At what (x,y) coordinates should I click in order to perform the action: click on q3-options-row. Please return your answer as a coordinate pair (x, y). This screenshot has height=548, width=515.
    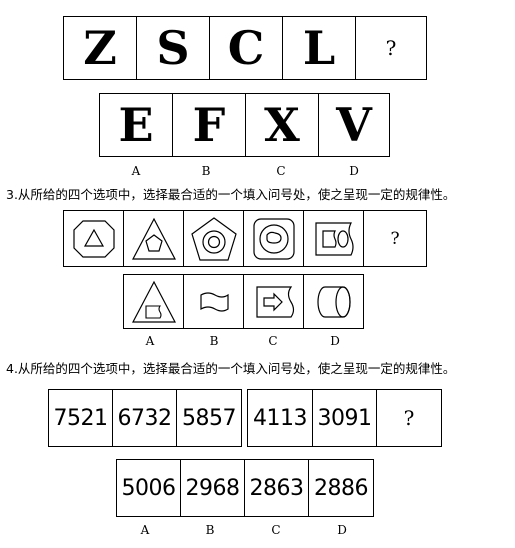
    Looking at the image, I should click on (243, 301).